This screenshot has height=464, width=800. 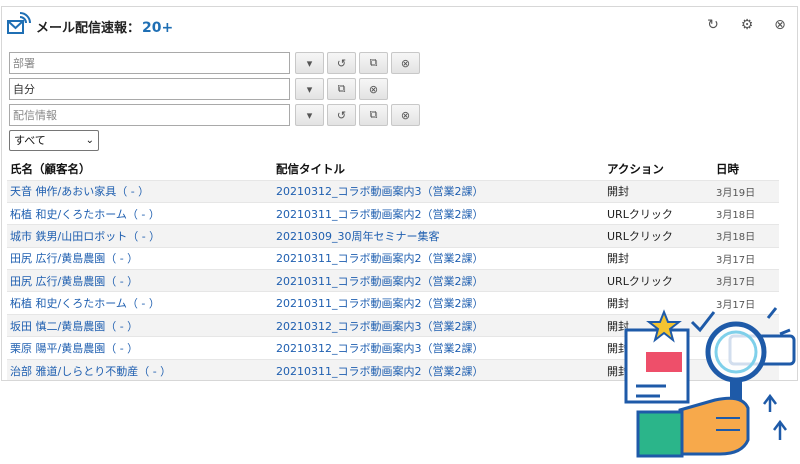 What do you see at coordinates (713, 25) in the screenshot?
I see `refresh-icon: ↻` at bounding box center [713, 25].